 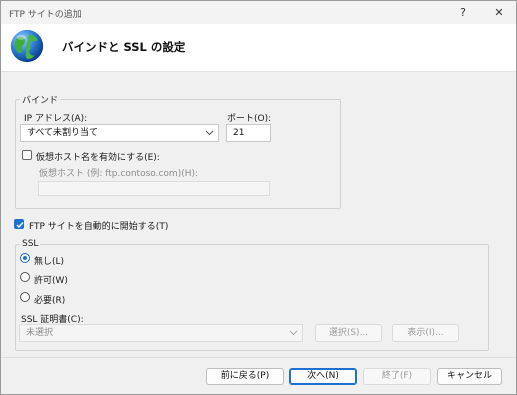 I want to click on ip-address-dropdown: すべて未割り当て, so click(x=119, y=133).